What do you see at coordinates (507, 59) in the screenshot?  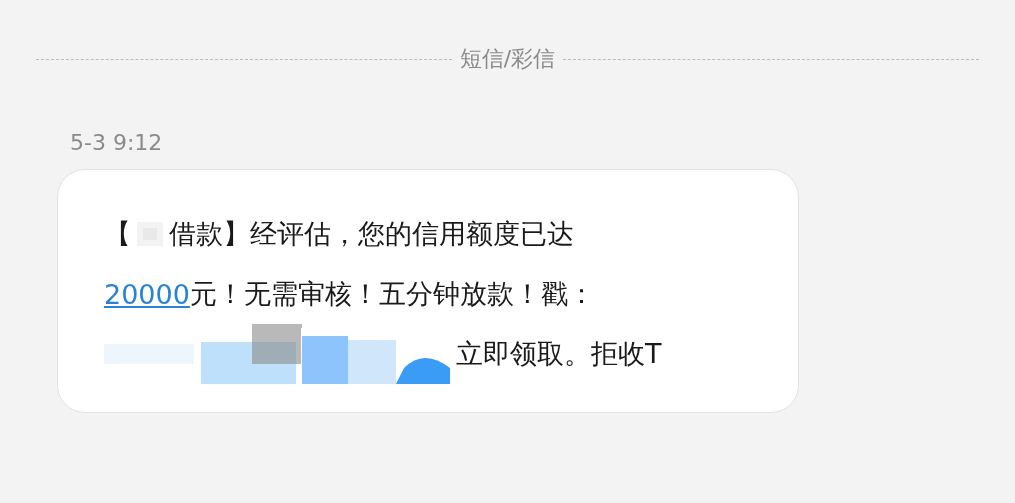 I see `section-title: 短信/彩信` at bounding box center [507, 59].